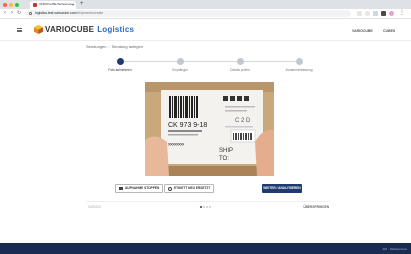 The width and height of the screenshot is (411, 254). What do you see at coordinates (176, 145) in the screenshot?
I see `chevron-marks: ››››››››` at bounding box center [176, 145].